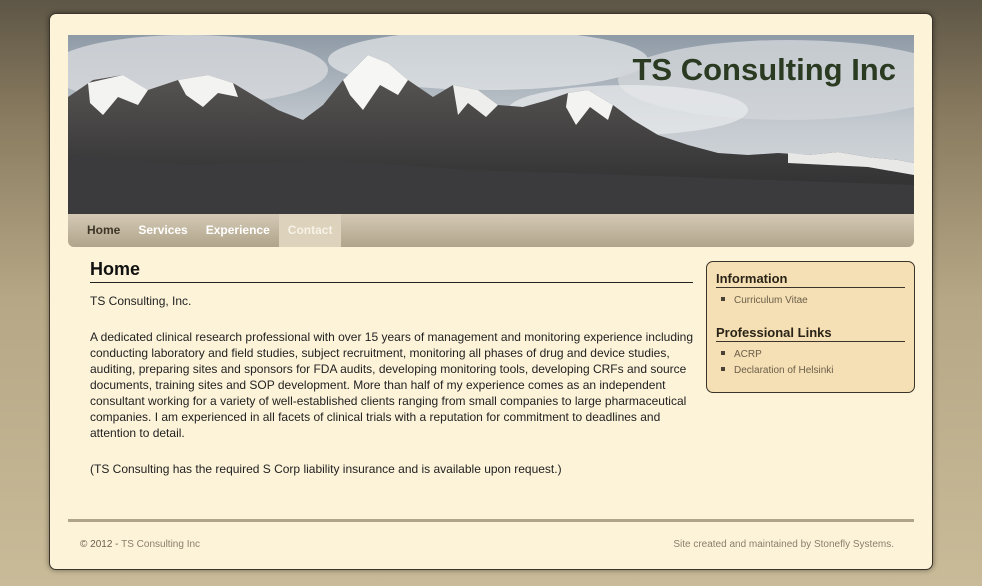 The height and width of the screenshot is (586, 982). What do you see at coordinates (810, 333) in the screenshot?
I see `professional-links-heading: Professional Links` at bounding box center [810, 333].